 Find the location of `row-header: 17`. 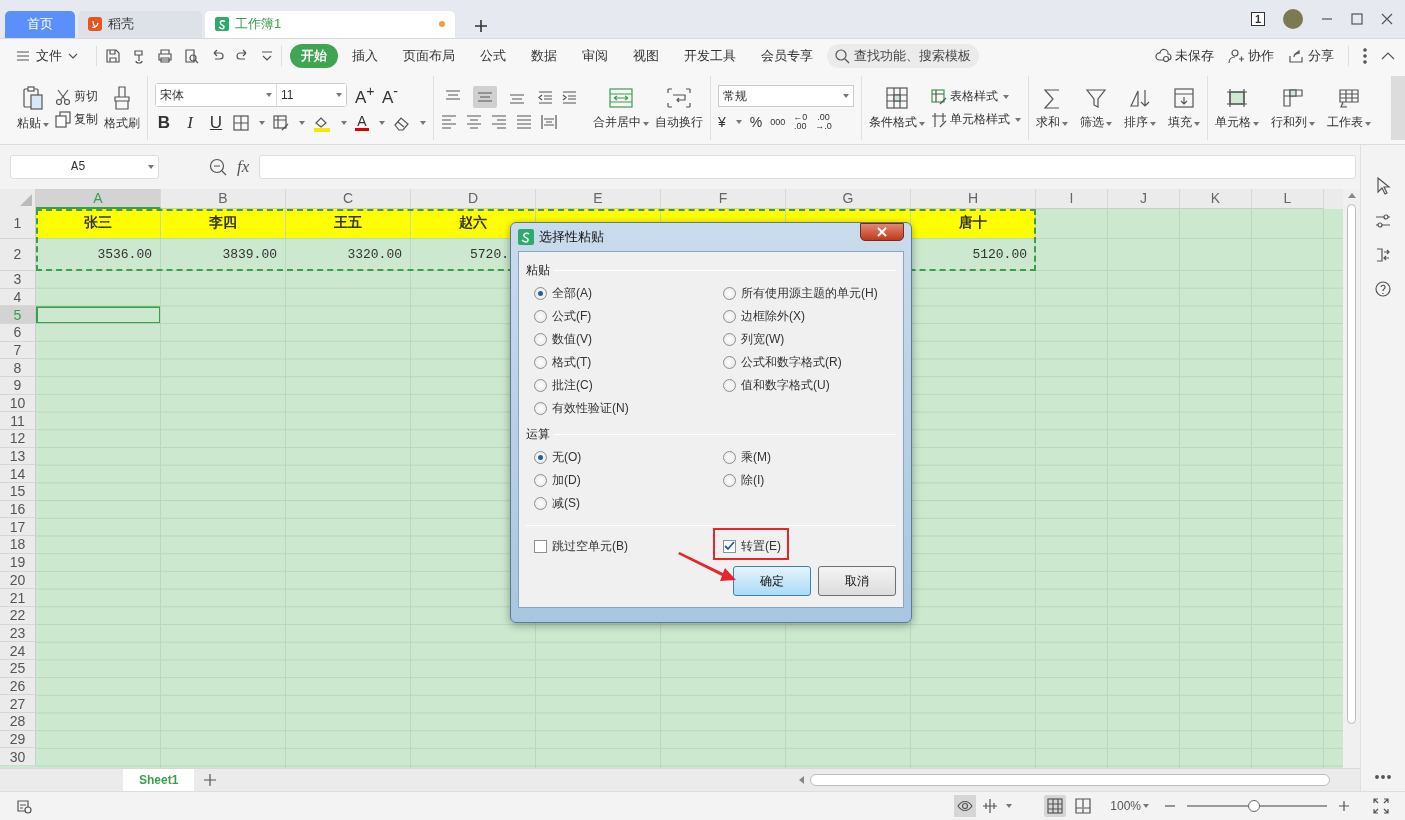

row-header: 17 is located at coordinates (18, 527).